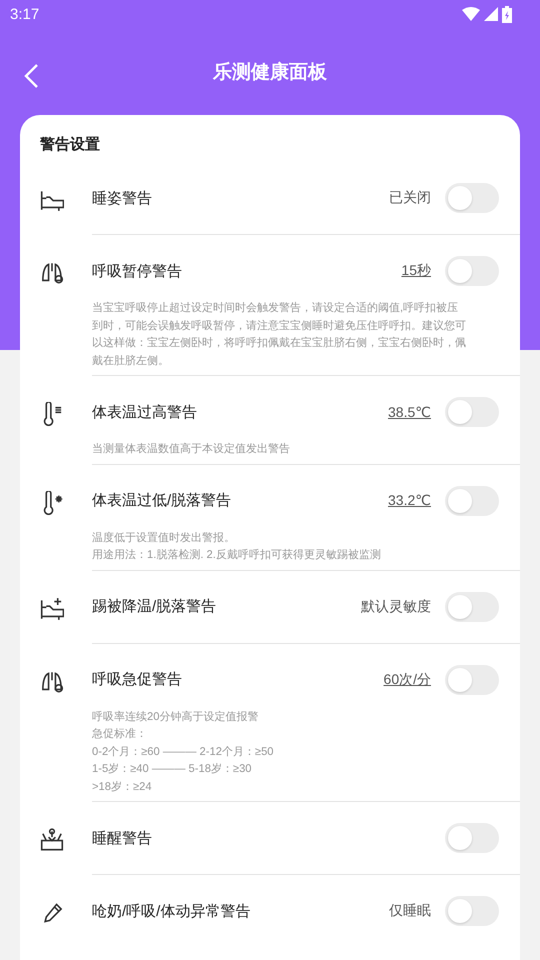 The image size is (540, 960). Describe the element at coordinates (70, 144) in the screenshot. I see `section-title: 警告设置` at that location.